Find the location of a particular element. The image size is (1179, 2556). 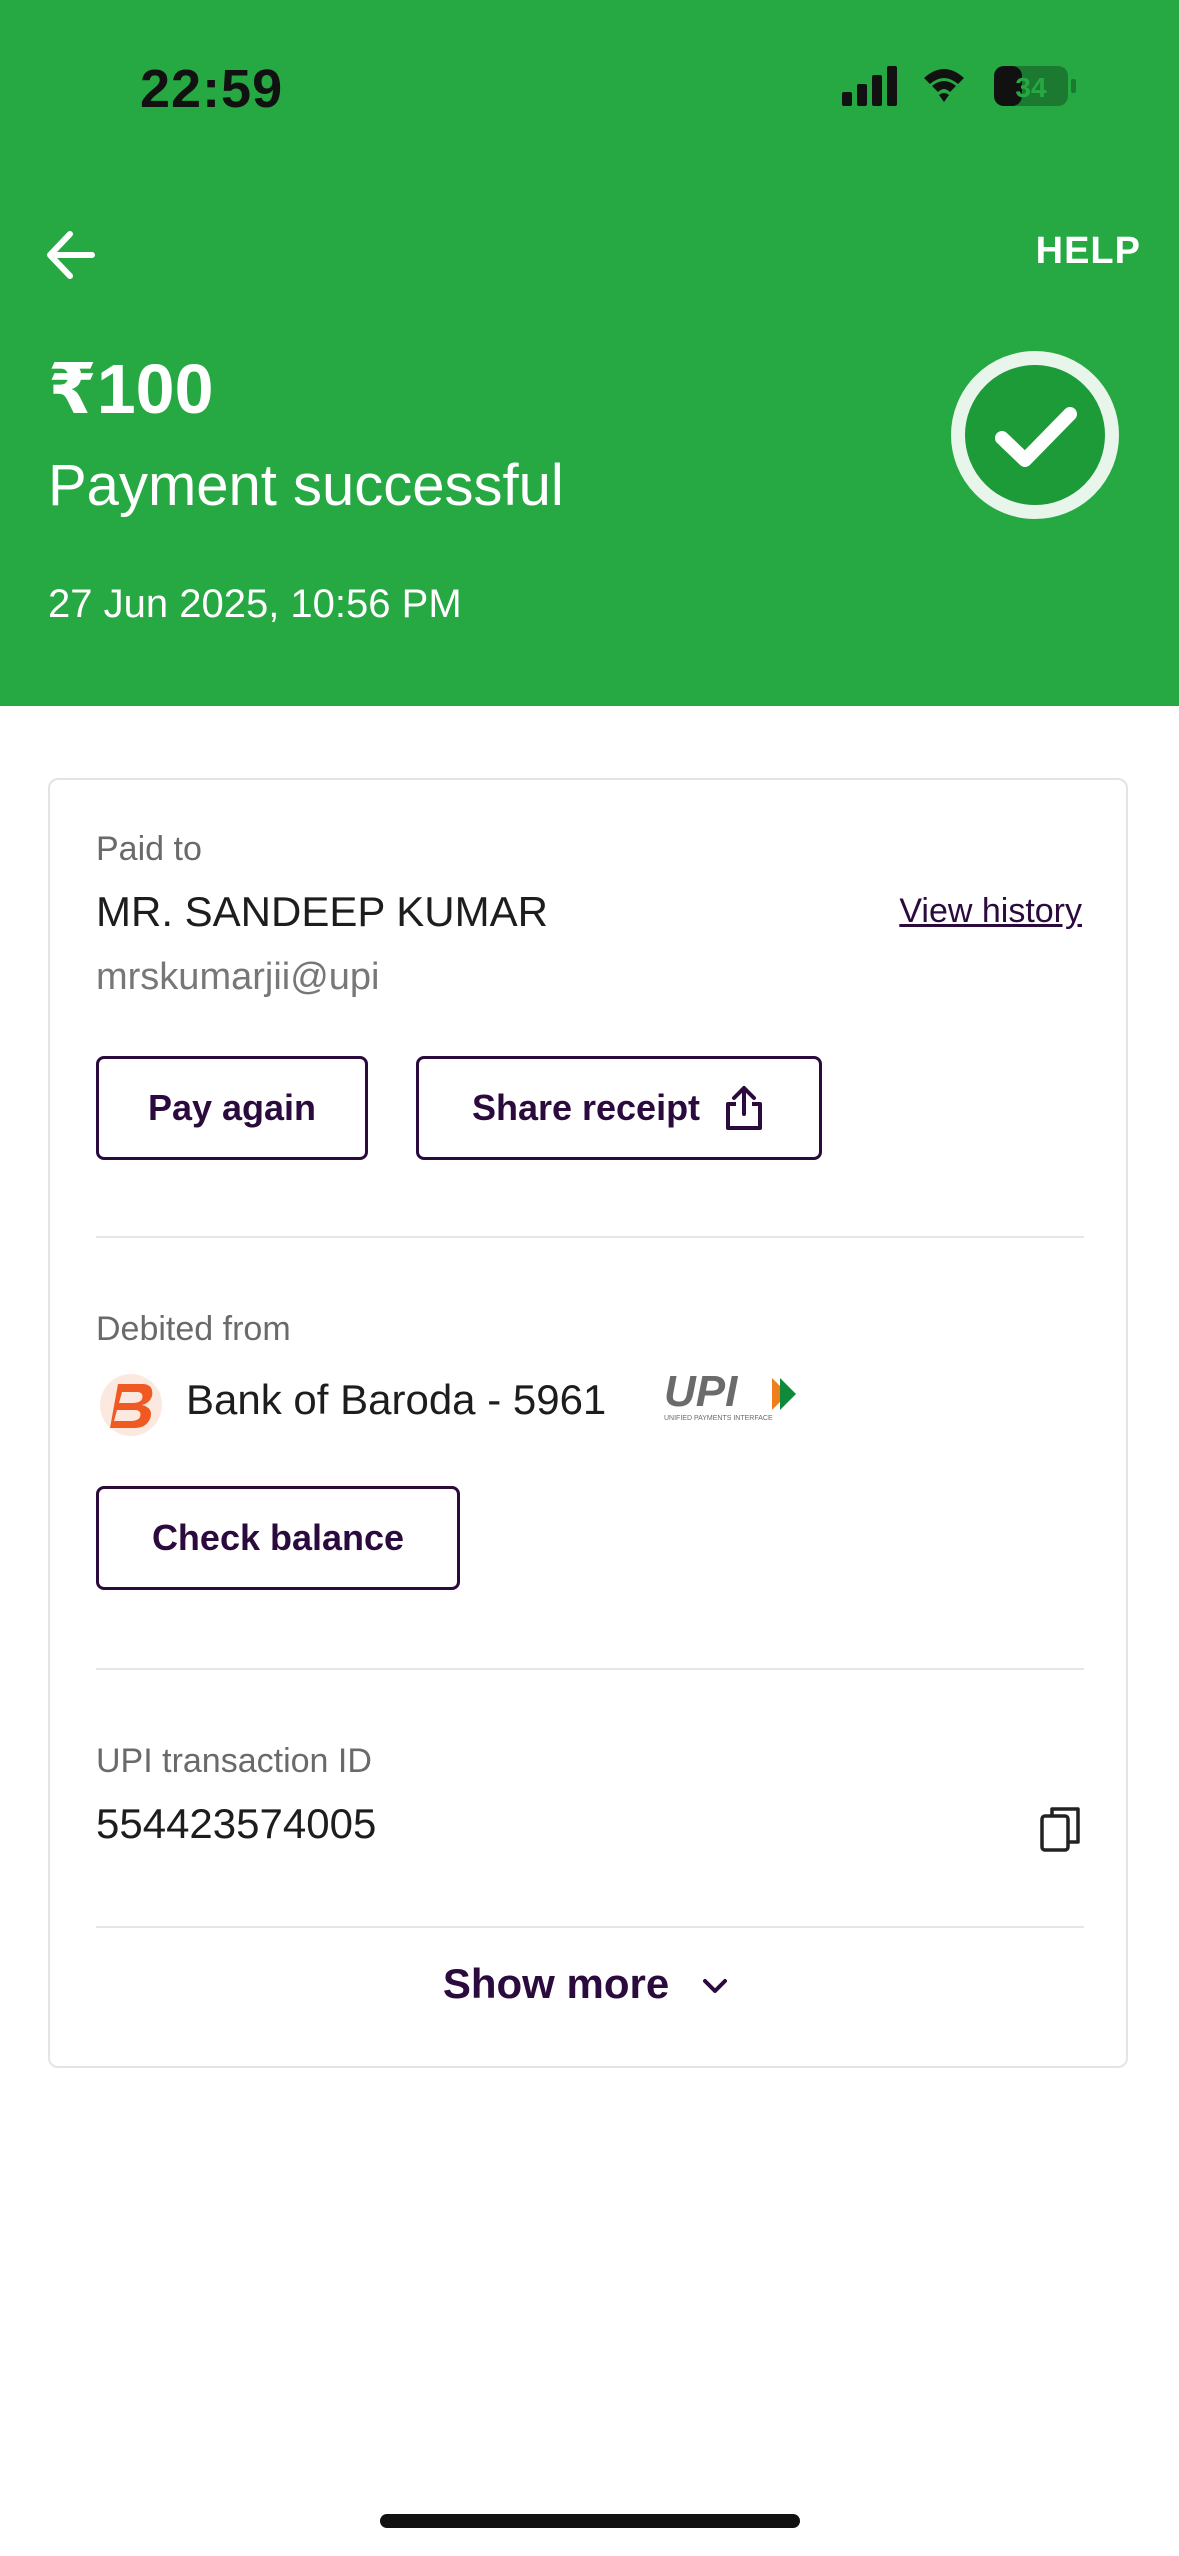

signal-icon is located at coordinates (869, 86).